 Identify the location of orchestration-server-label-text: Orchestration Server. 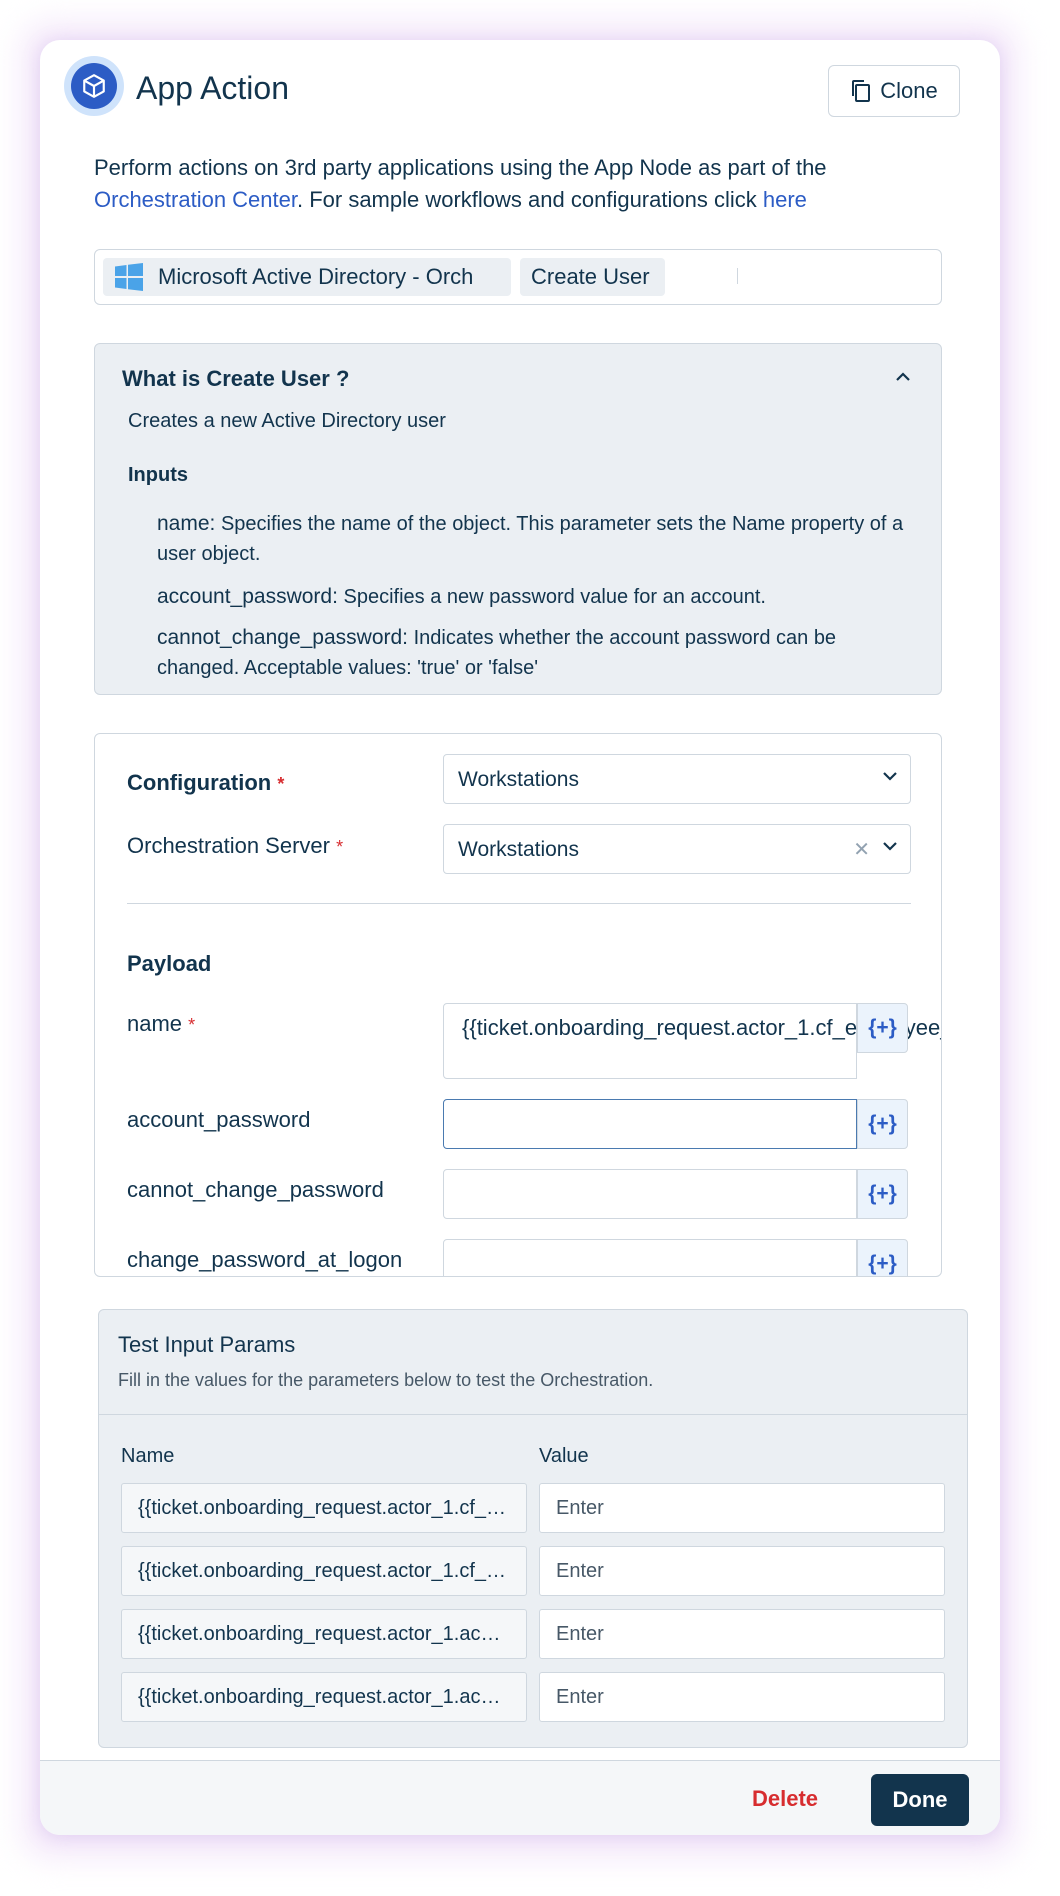
(228, 845).